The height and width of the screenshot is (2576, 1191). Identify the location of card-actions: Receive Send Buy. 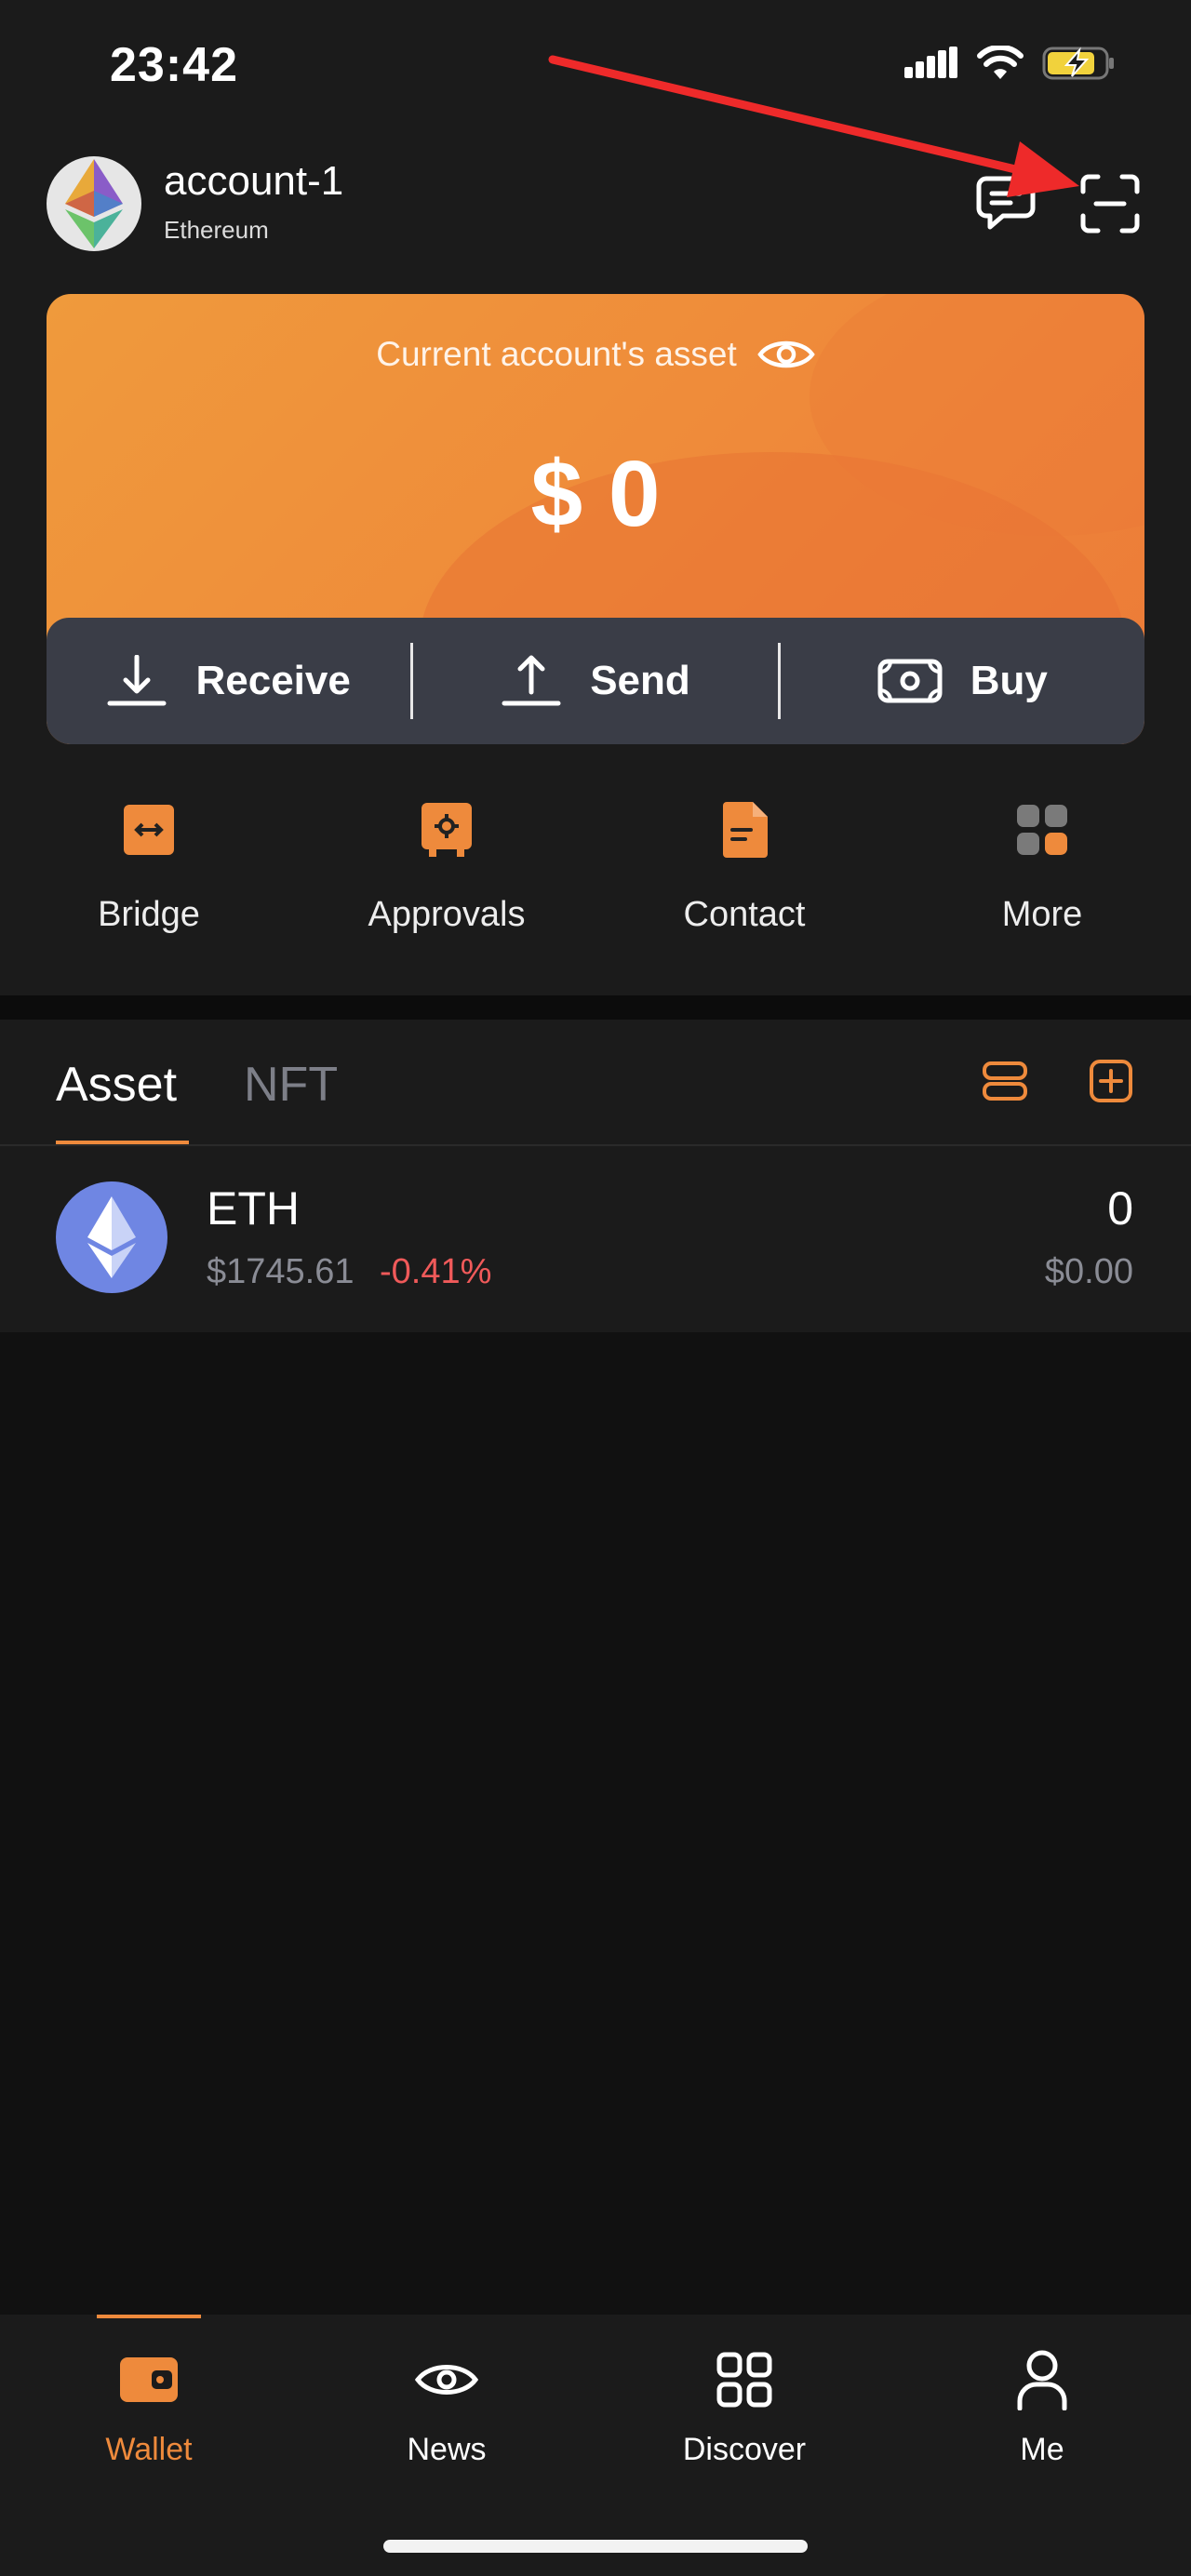
(595, 681).